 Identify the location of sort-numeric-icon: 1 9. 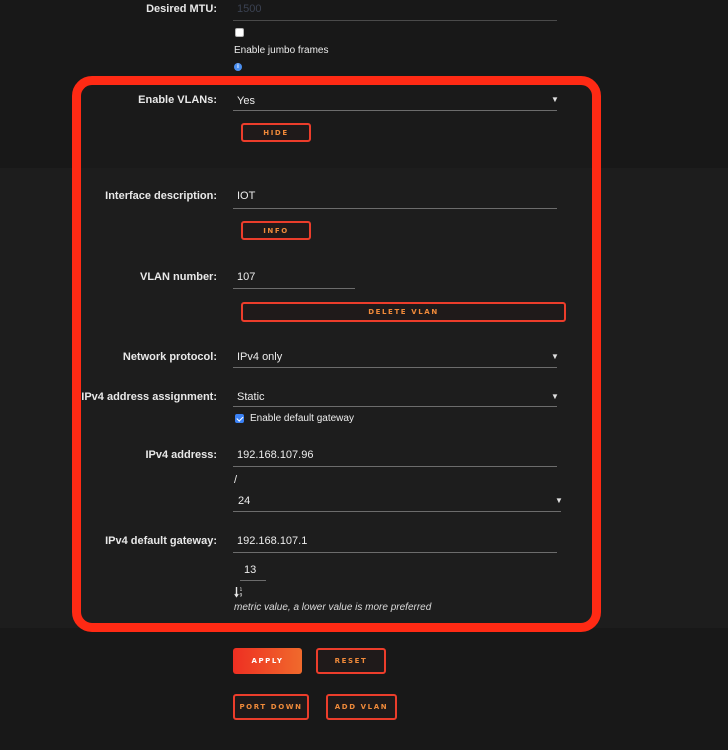
(239, 592).